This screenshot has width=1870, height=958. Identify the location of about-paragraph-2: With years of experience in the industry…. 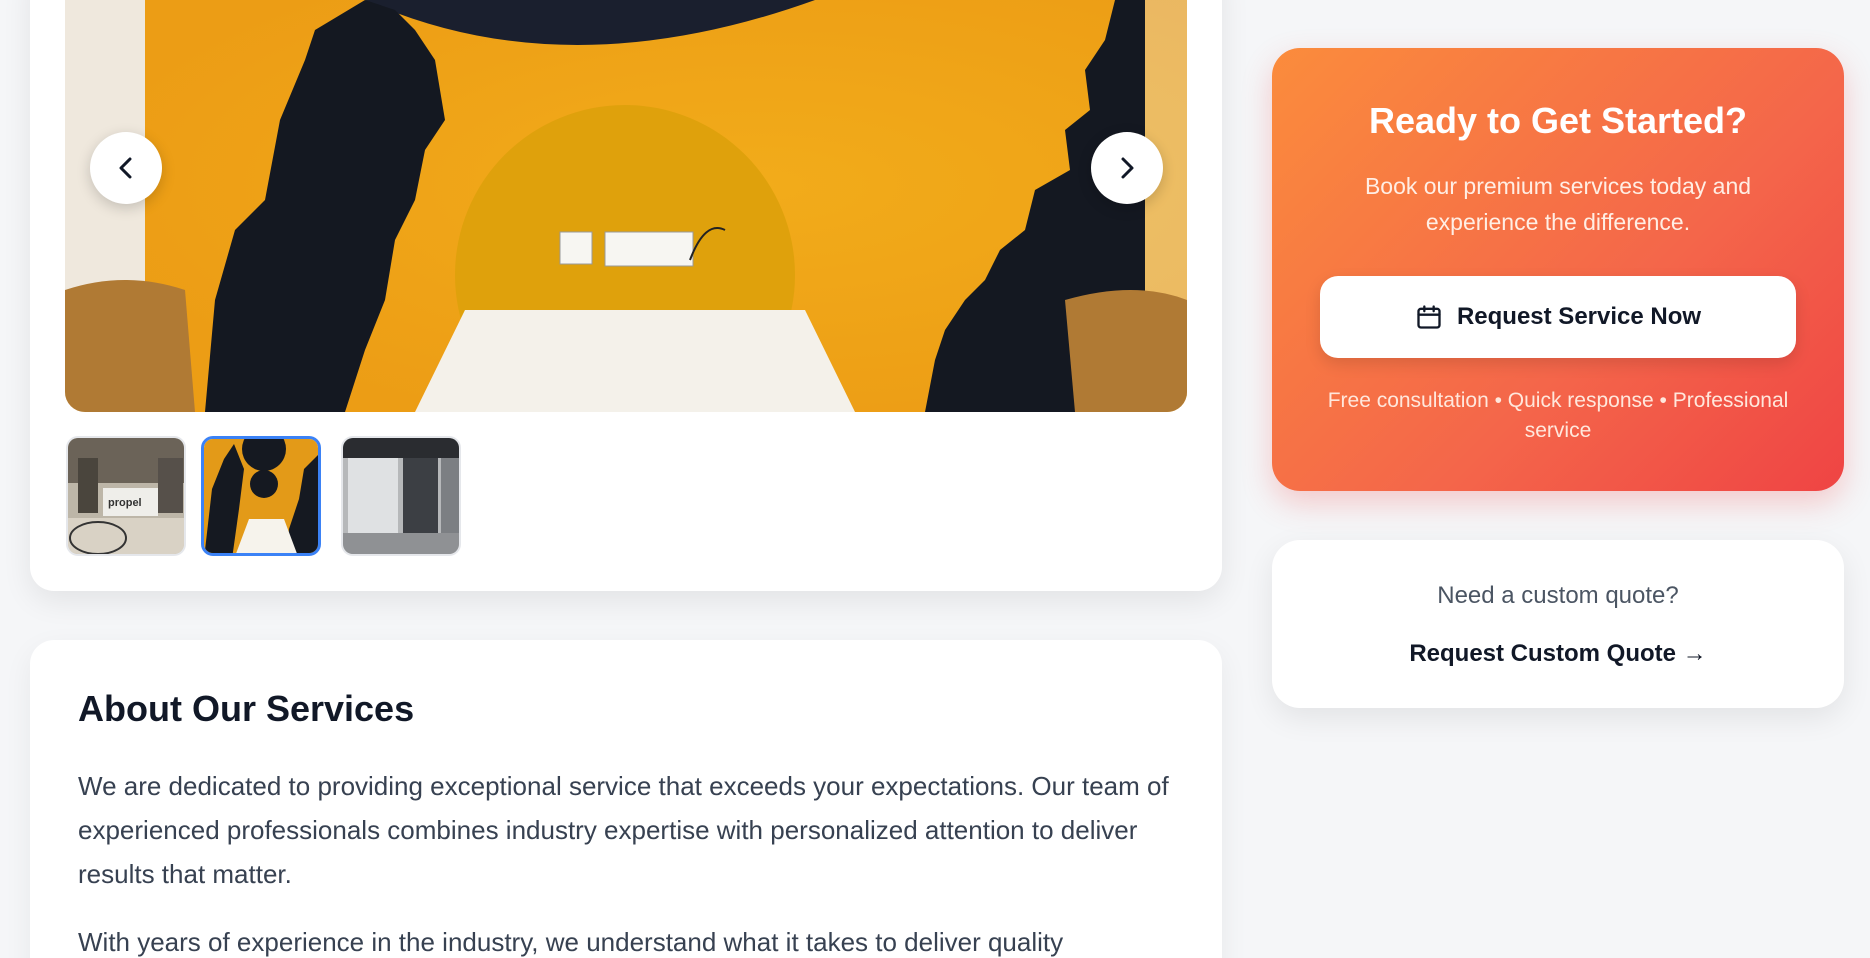
(571, 942).